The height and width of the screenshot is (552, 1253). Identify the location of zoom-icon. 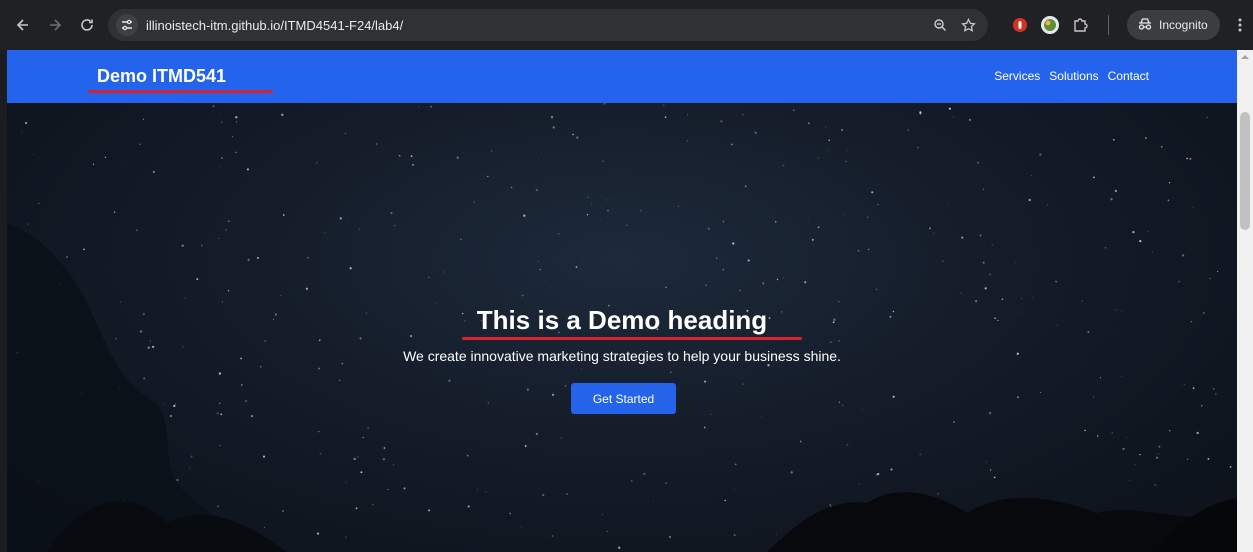
(940, 25).